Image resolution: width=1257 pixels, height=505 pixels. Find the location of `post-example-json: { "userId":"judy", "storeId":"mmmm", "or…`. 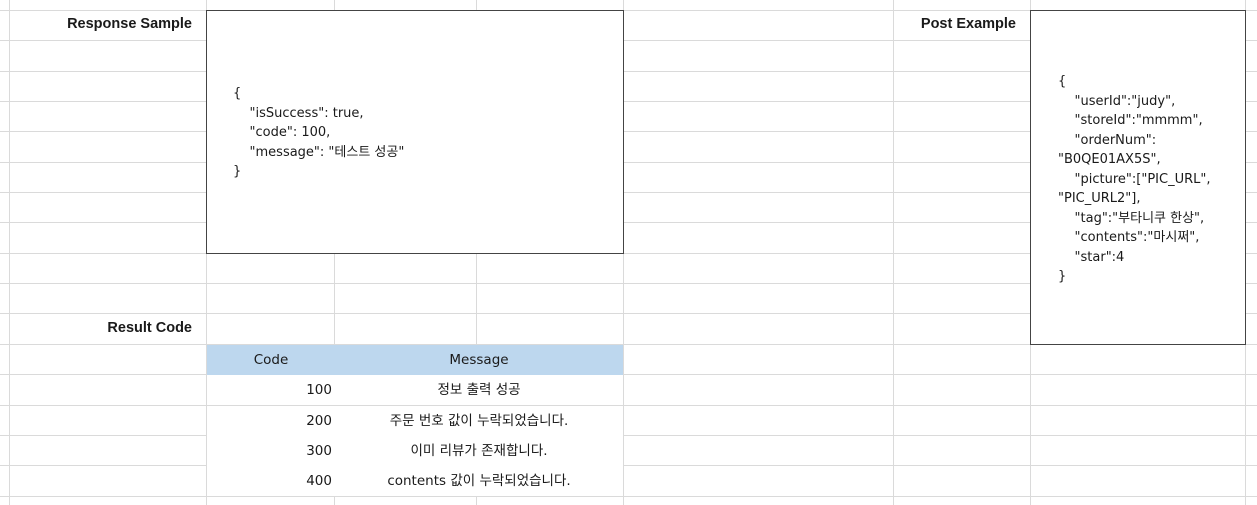

post-example-json: { "userId":"judy", "storeId":"mmmm", "or… is located at coordinates (1134, 179).